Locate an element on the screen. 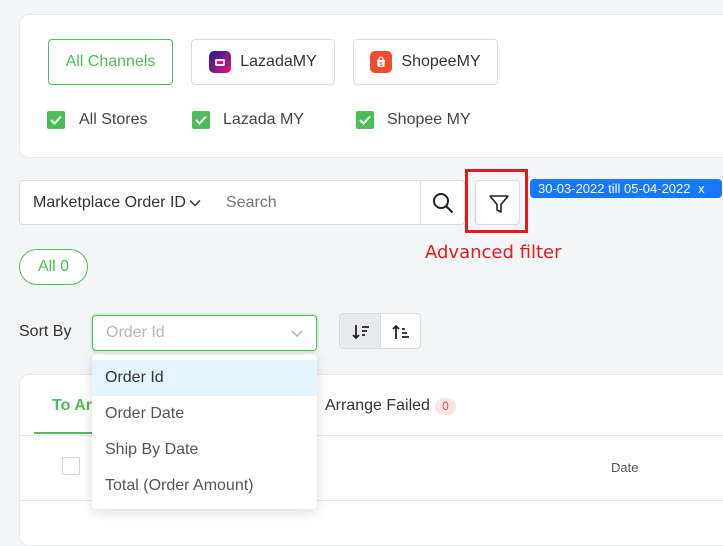 The width and height of the screenshot is (723, 546). sort-by-label: Sort By is located at coordinates (45, 331).